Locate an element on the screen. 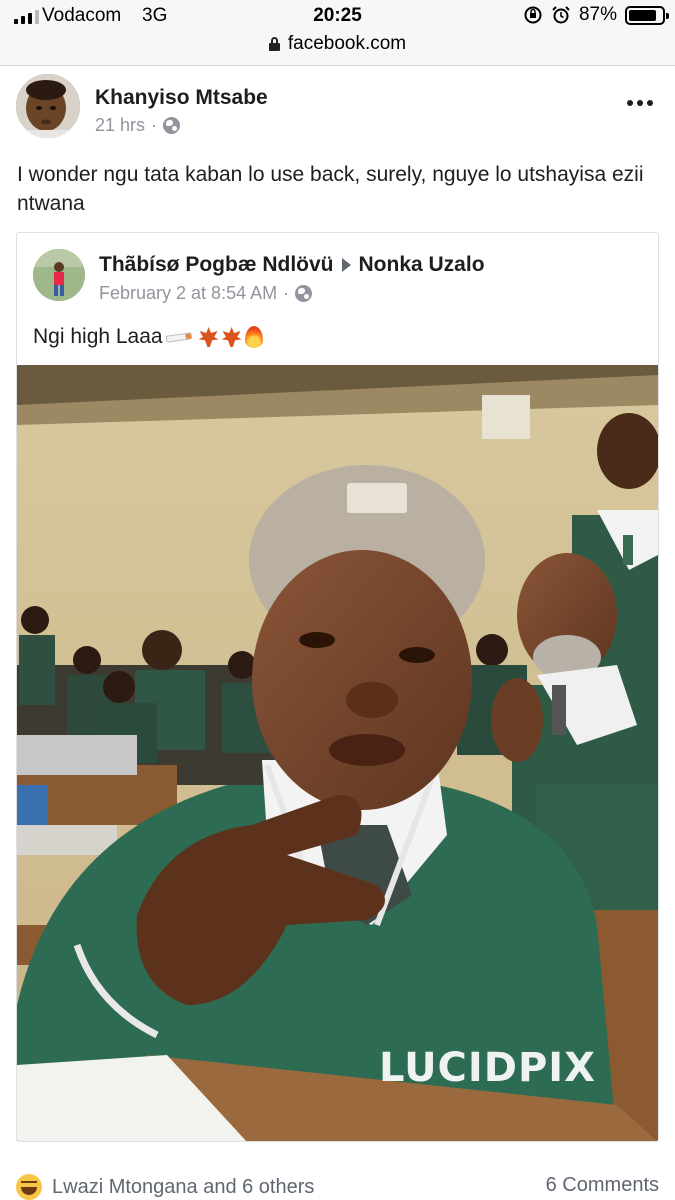  shared-target-name: Nonka Uzalo is located at coordinates (422, 265).